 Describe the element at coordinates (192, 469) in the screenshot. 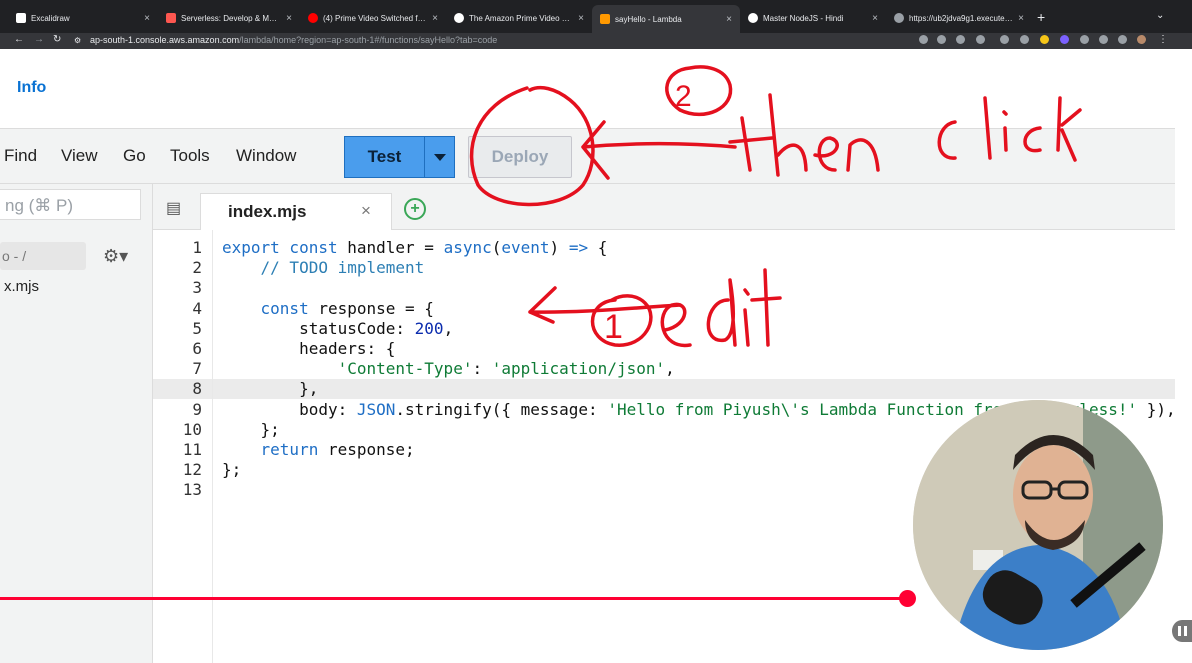

I see `line-number: 12` at that location.